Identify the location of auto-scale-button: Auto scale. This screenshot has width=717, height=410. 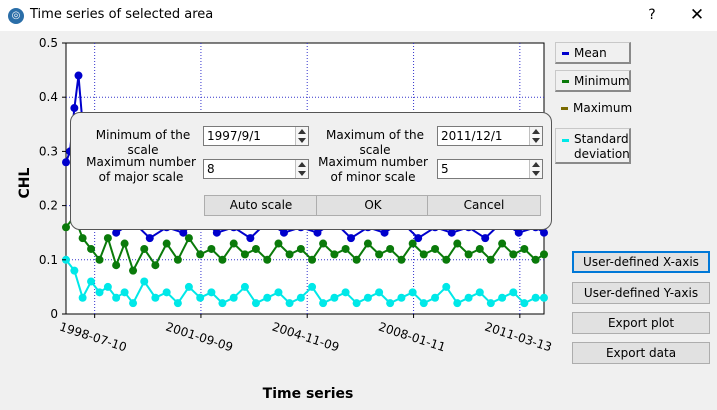
(261, 205).